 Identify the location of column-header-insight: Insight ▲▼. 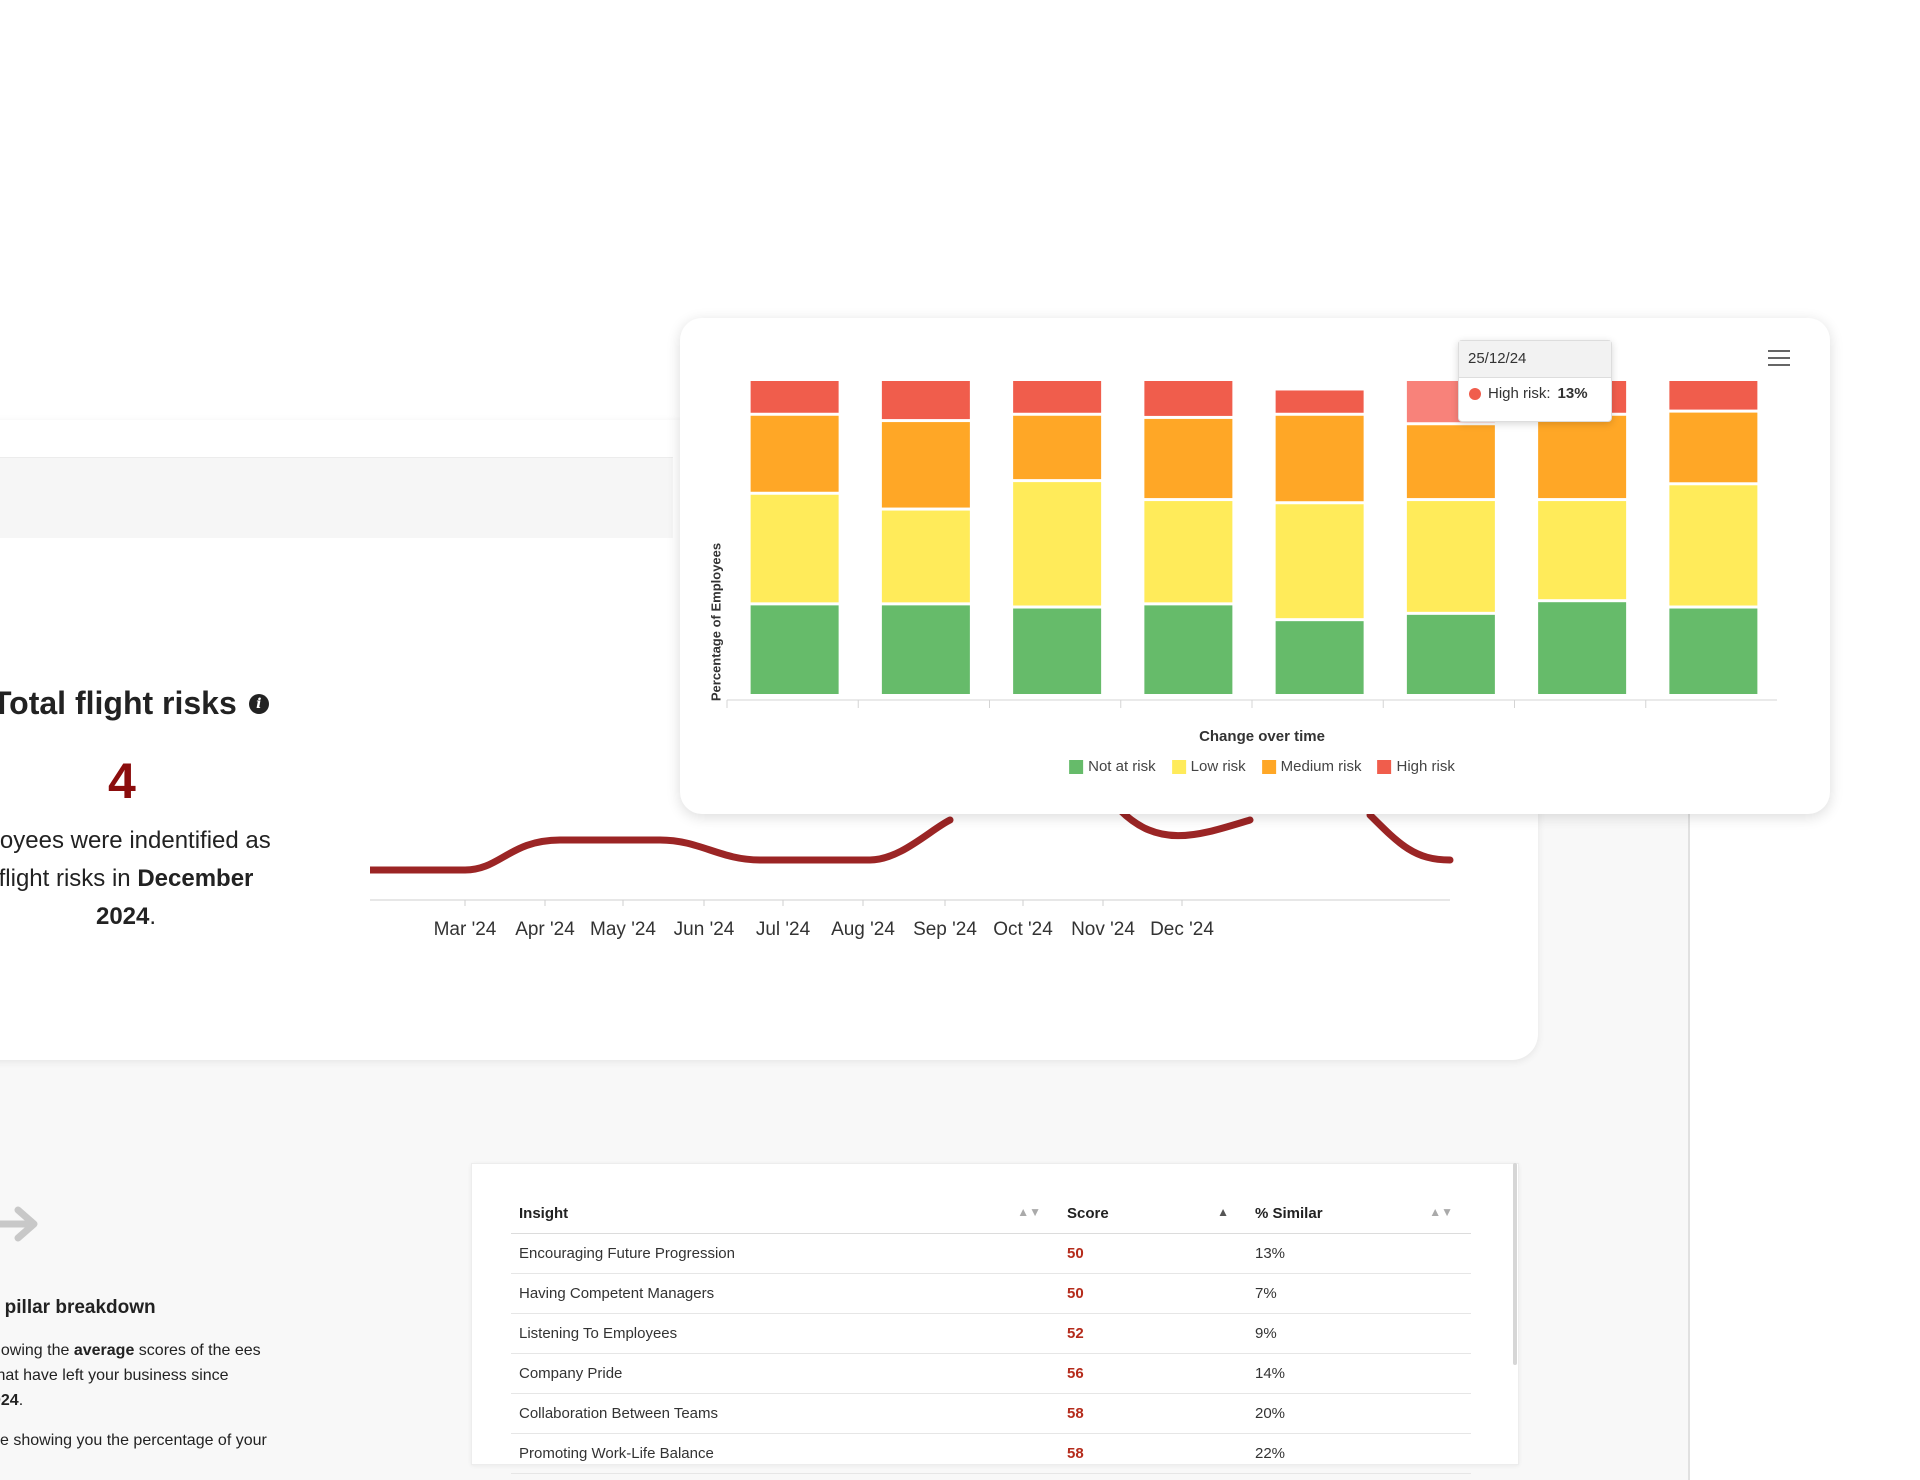
(785, 1213).